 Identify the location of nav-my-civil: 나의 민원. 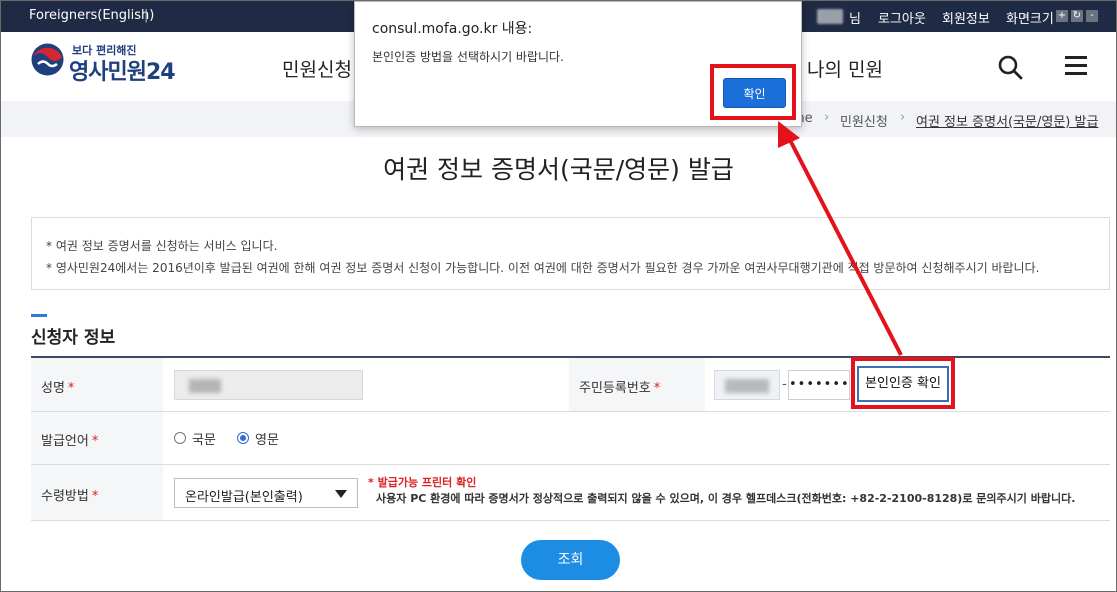
(845, 68).